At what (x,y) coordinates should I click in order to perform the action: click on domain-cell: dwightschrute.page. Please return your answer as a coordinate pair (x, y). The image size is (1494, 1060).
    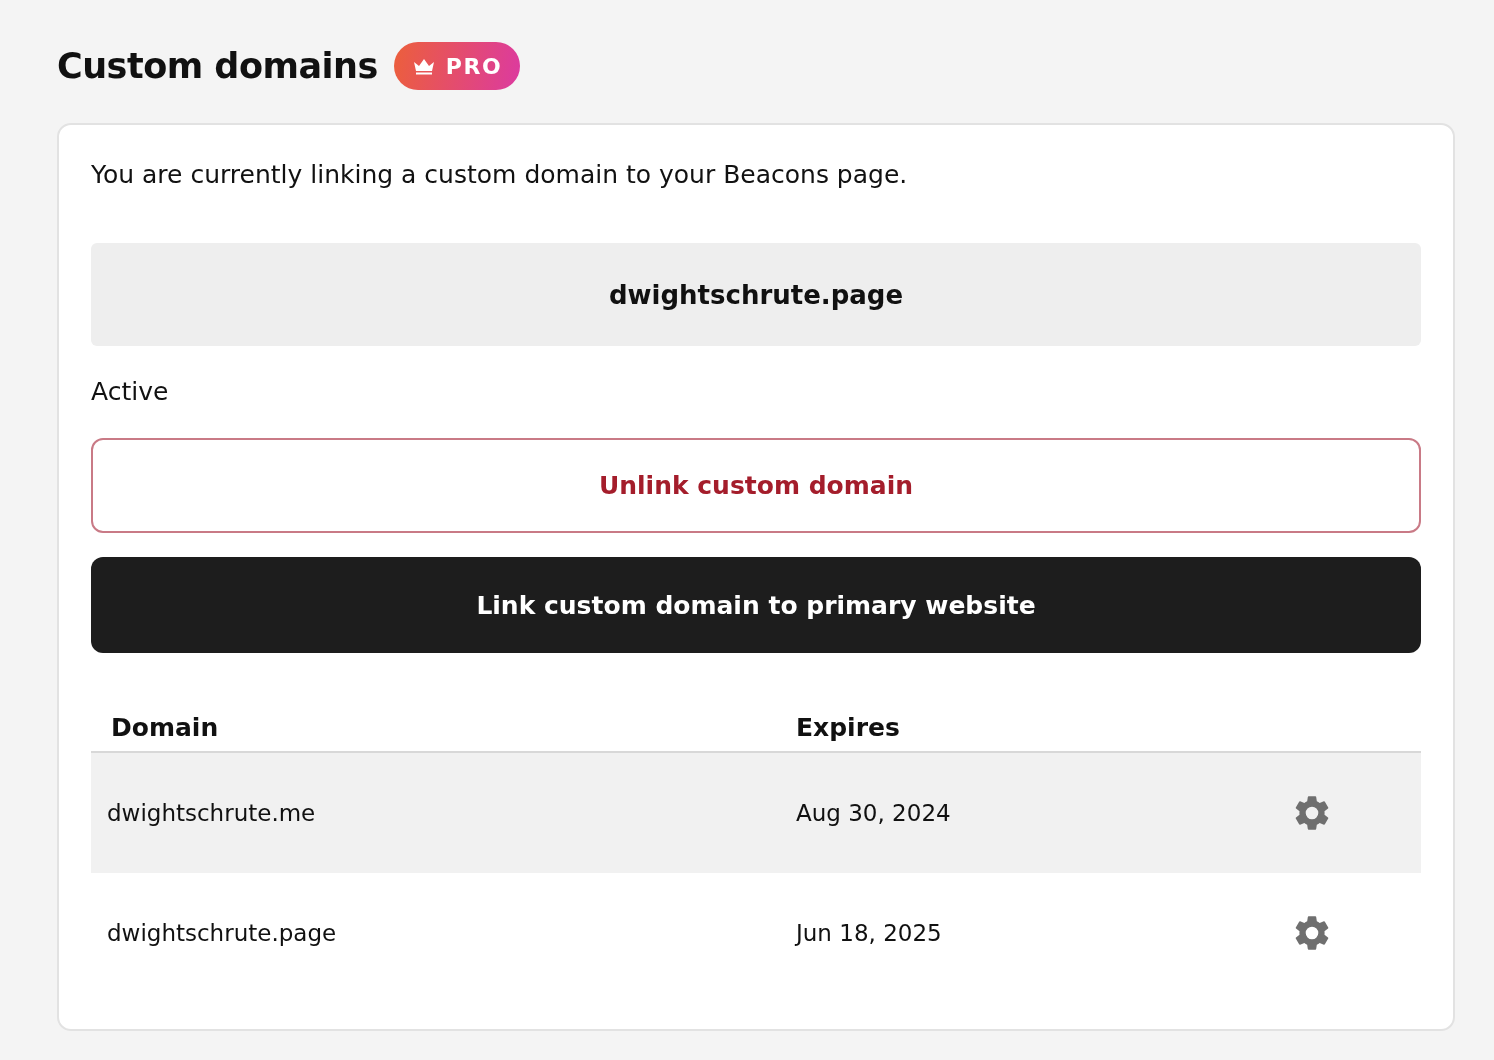
    Looking at the image, I should click on (222, 933).